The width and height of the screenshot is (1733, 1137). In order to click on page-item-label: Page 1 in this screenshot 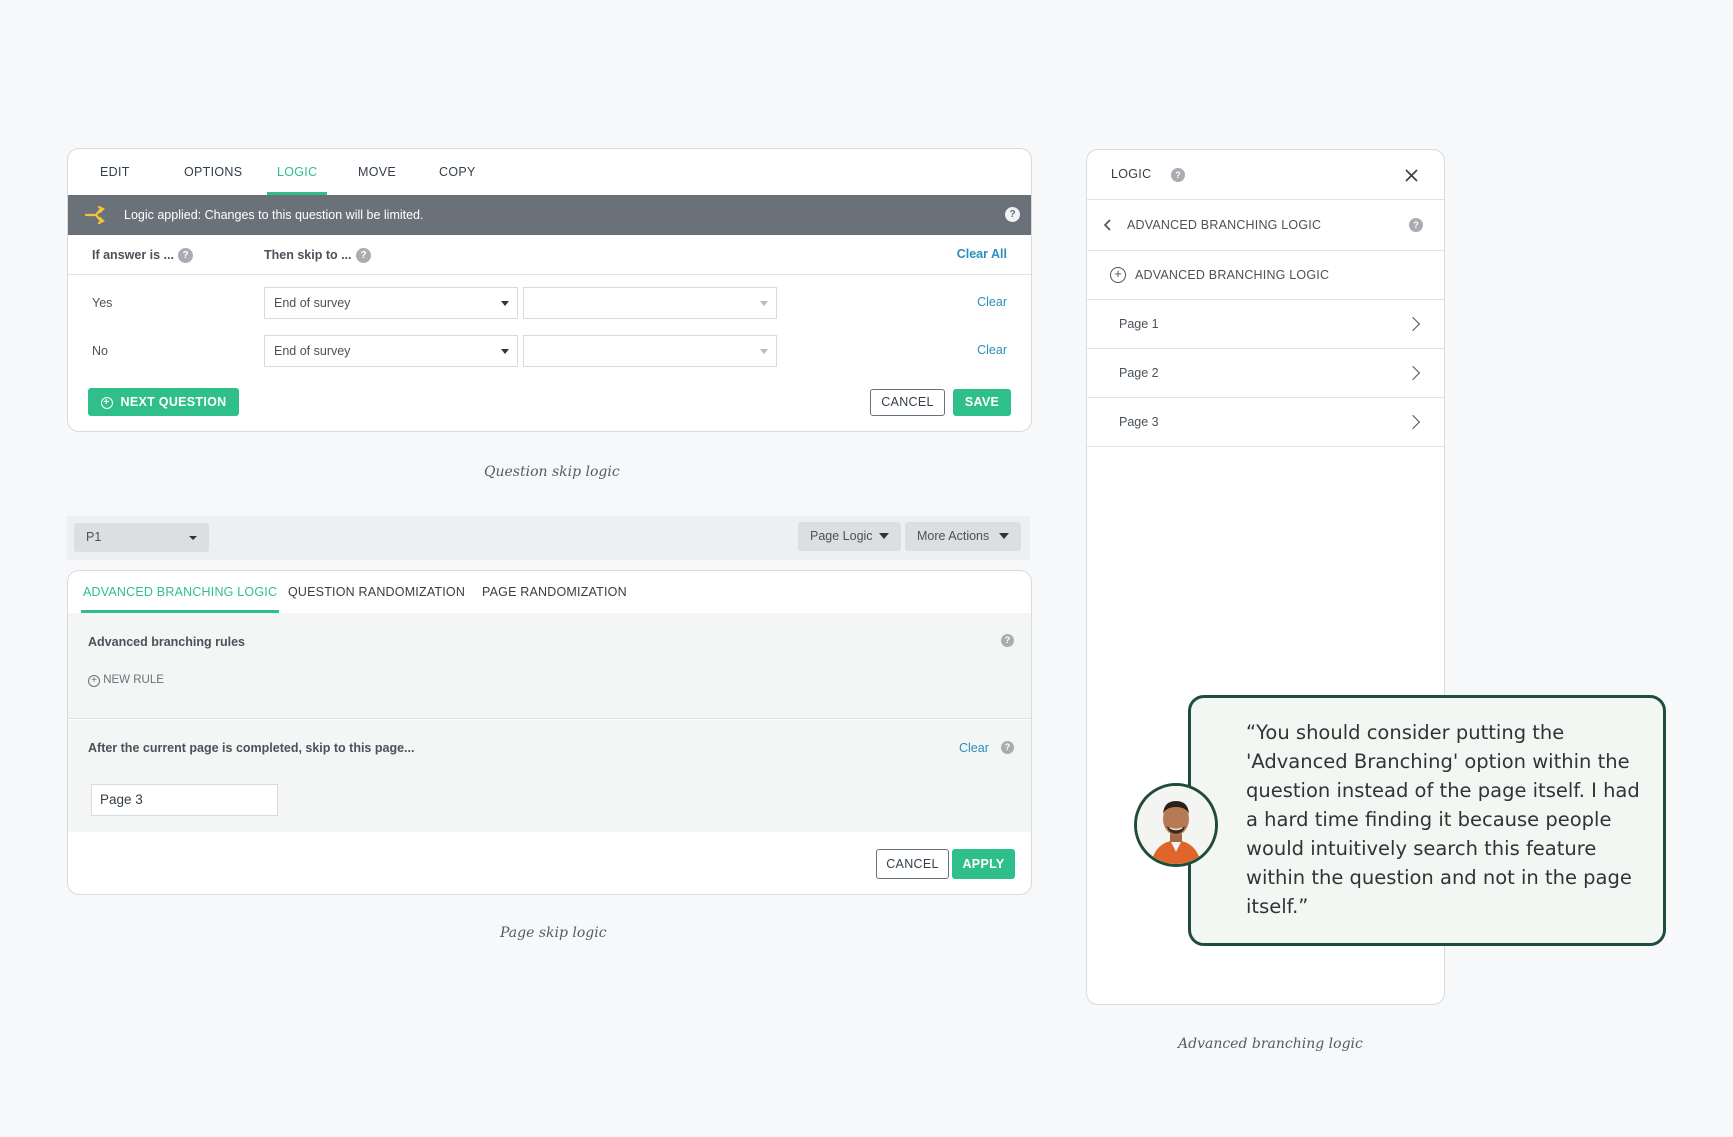, I will do `click(1139, 324)`.